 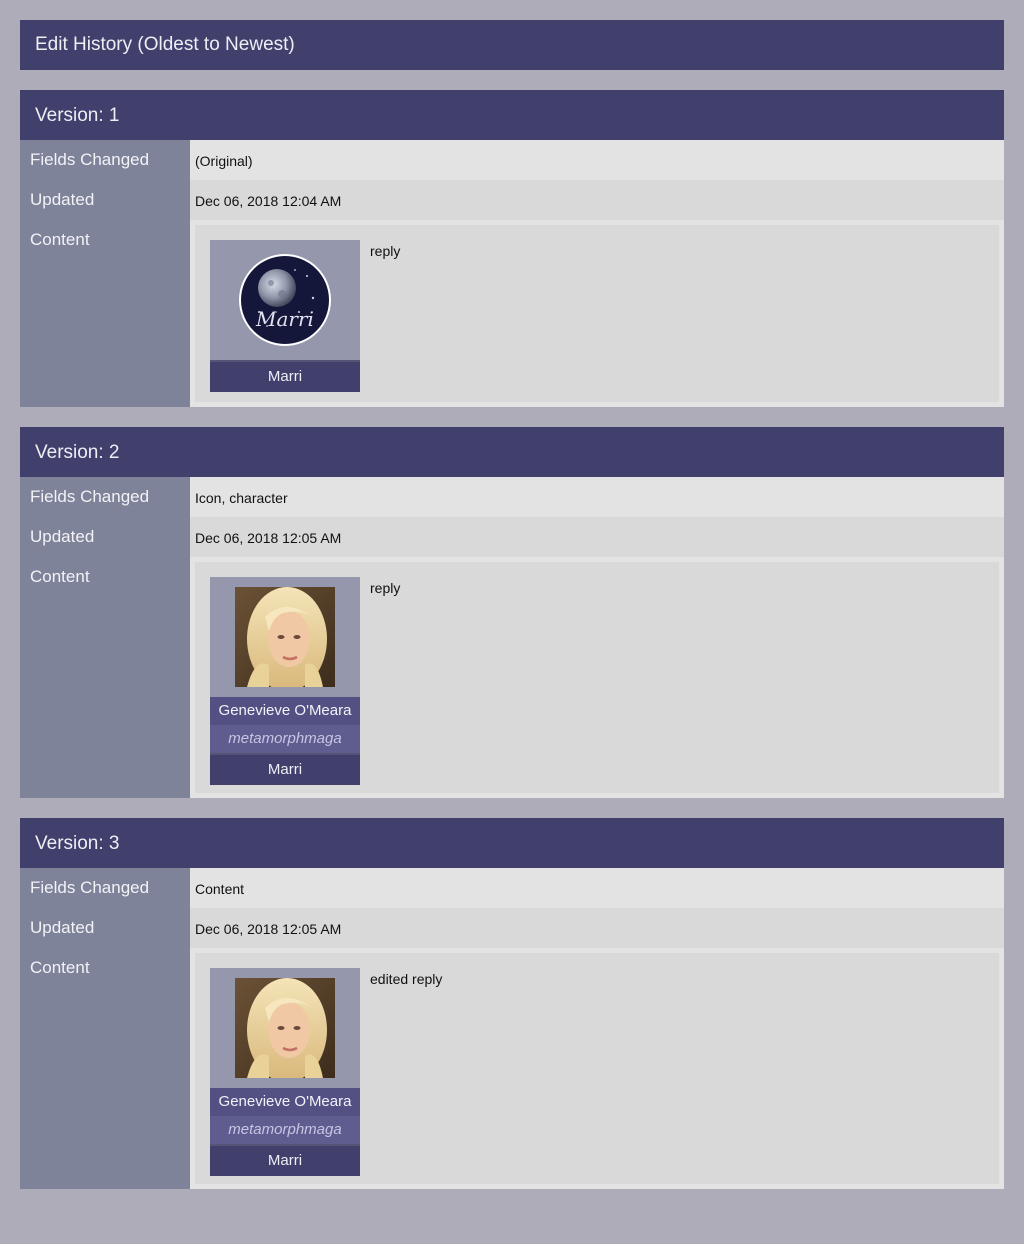 I want to click on logo-lettering: Marri, so click(x=284, y=319).